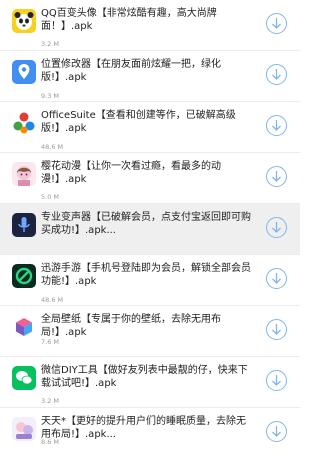 The height and width of the screenshot is (461, 320). What do you see at coordinates (146, 275) in the screenshot?
I see `item-title: 迅游手游【手机号登陆即为会员，解锁全部会员功能!】.apk` at bounding box center [146, 275].